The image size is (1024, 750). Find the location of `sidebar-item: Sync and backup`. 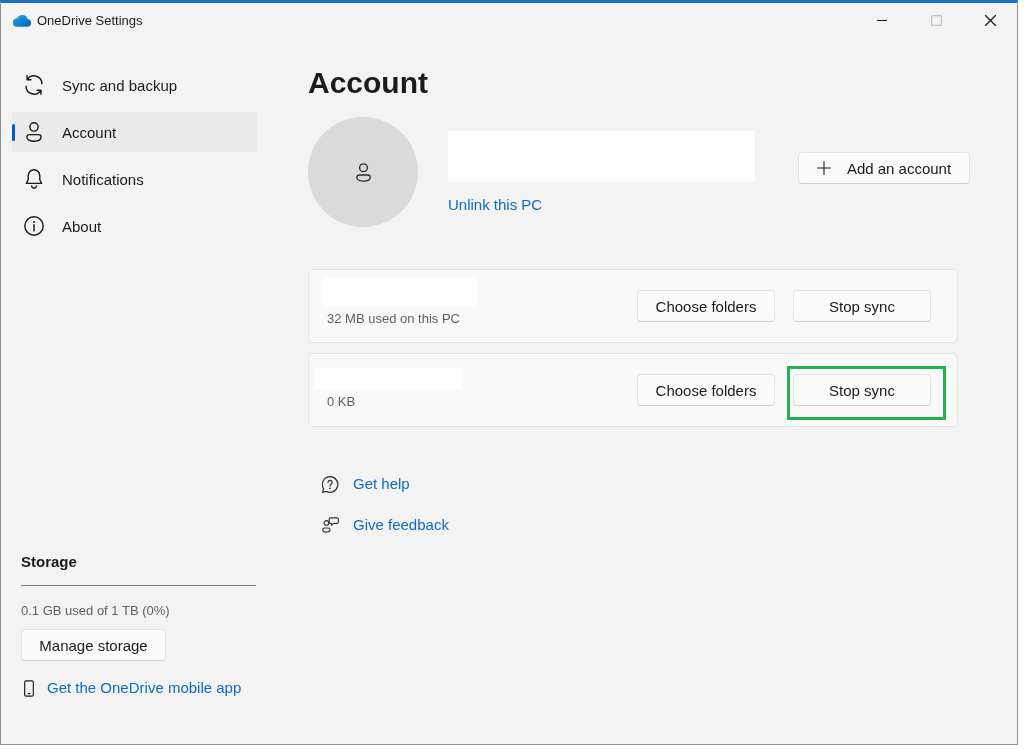

sidebar-item: Sync and backup is located at coordinates (134, 85).